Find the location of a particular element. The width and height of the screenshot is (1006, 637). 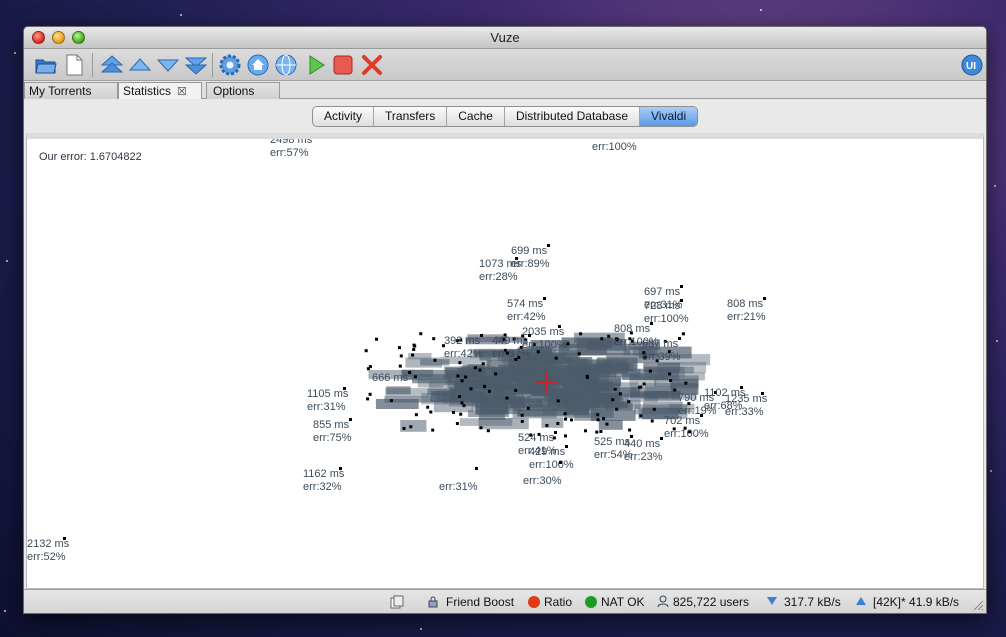

nat-label: NAT OK is located at coordinates (623, 602).